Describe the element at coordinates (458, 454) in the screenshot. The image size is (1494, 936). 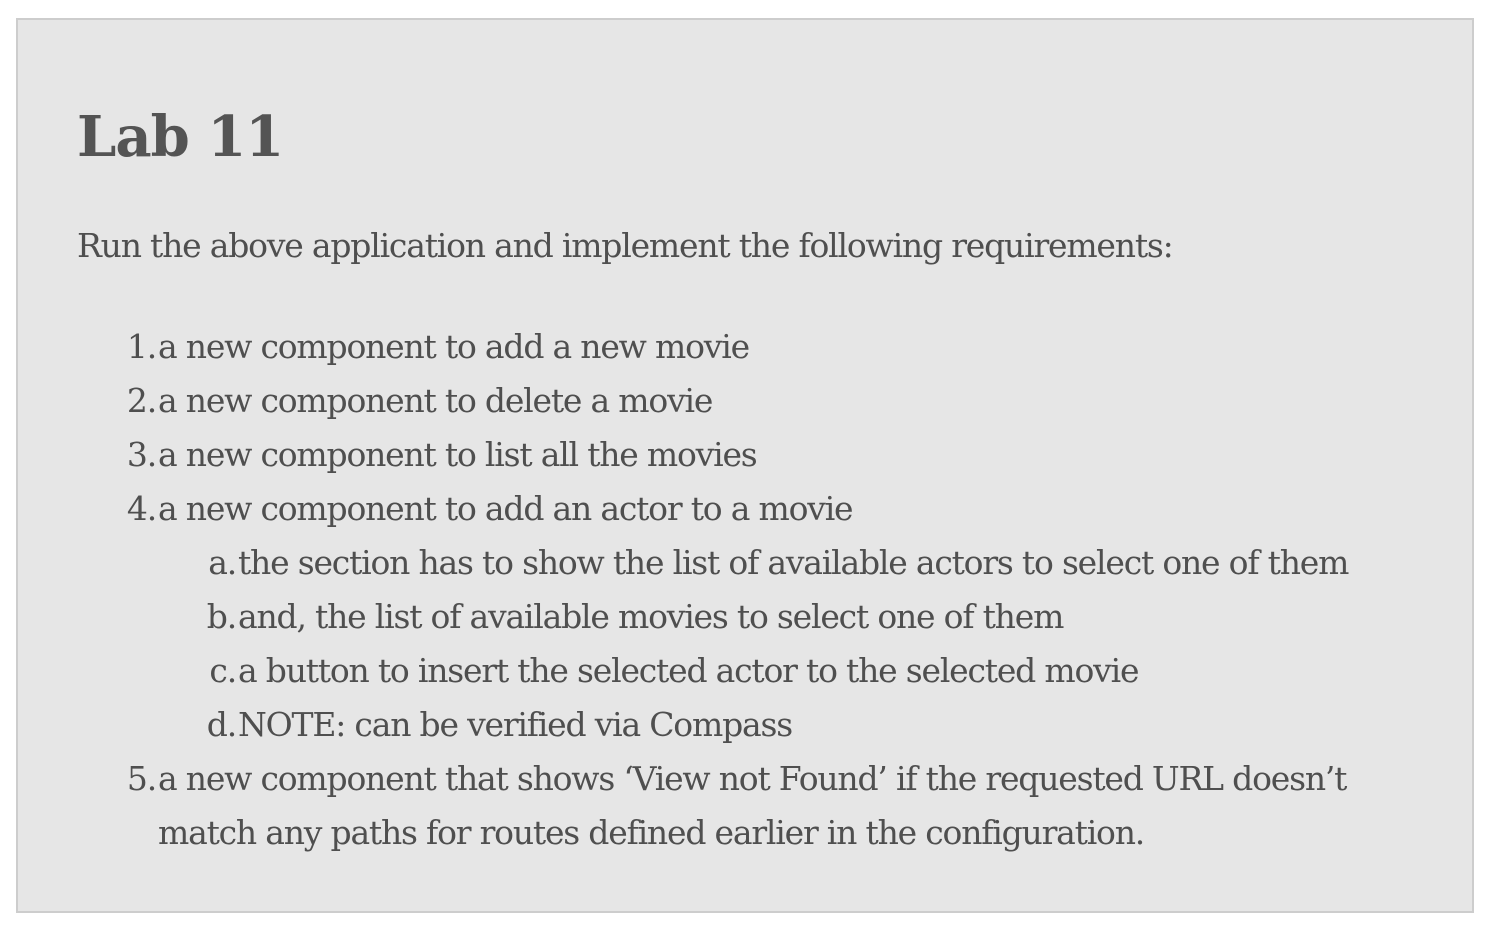
I see `requirement-text: a new component to list all the movies` at that location.